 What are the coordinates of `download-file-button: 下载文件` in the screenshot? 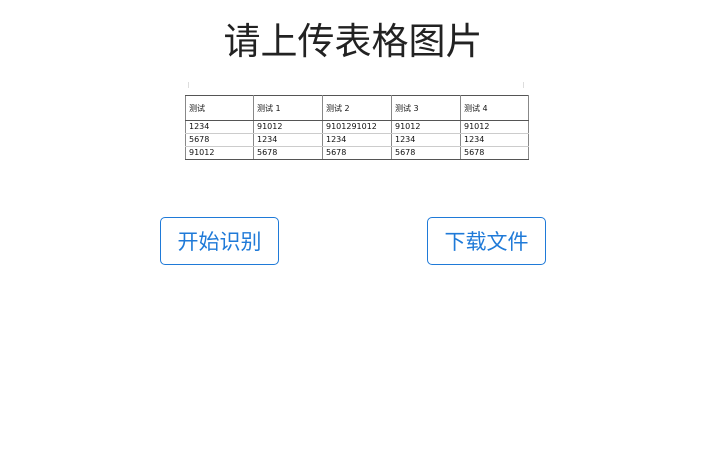 It's located at (486, 241).